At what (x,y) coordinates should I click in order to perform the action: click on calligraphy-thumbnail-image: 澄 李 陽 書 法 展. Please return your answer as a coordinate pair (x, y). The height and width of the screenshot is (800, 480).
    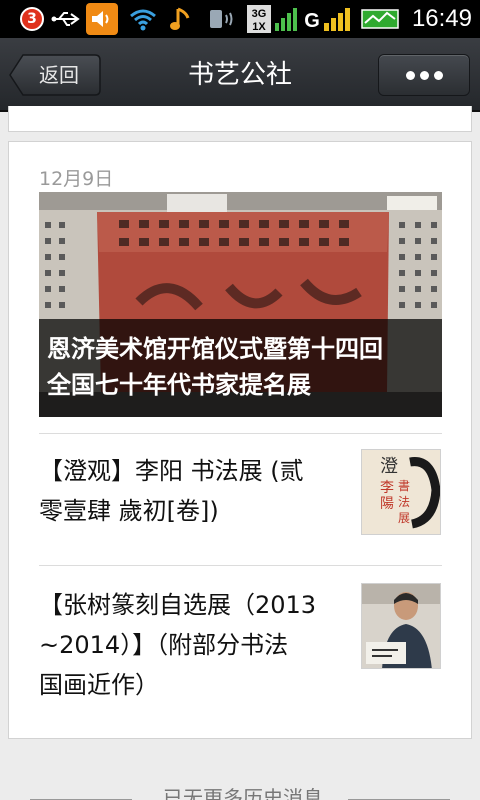
    Looking at the image, I should click on (401, 492).